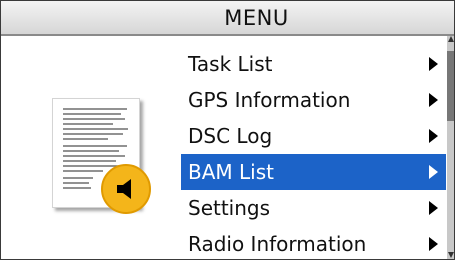 The image size is (455, 260). I want to click on menu-item-label: Radio Information, so click(277, 244).